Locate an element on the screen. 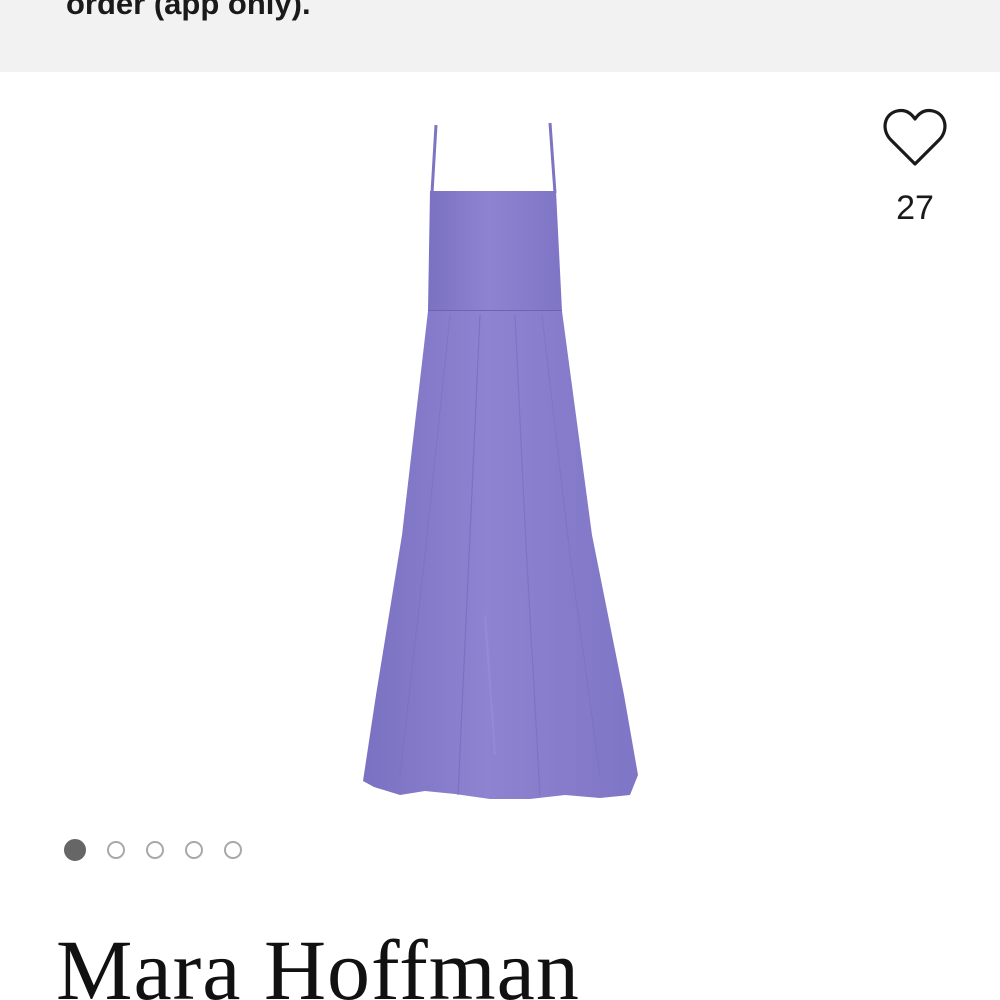 The width and height of the screenshot is (1000, 1000). promo-banner: order (app only). is located at coordinates (500, 36).